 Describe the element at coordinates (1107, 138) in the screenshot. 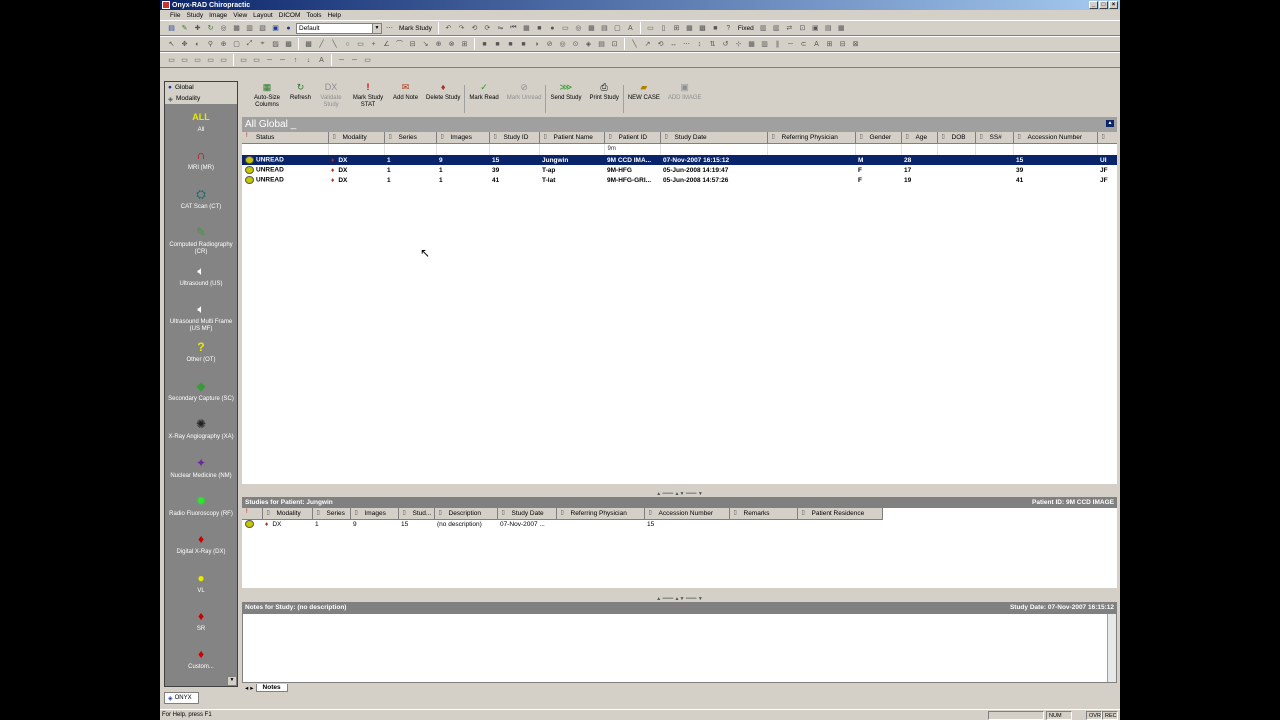

I see `col-header-extra` at that location.